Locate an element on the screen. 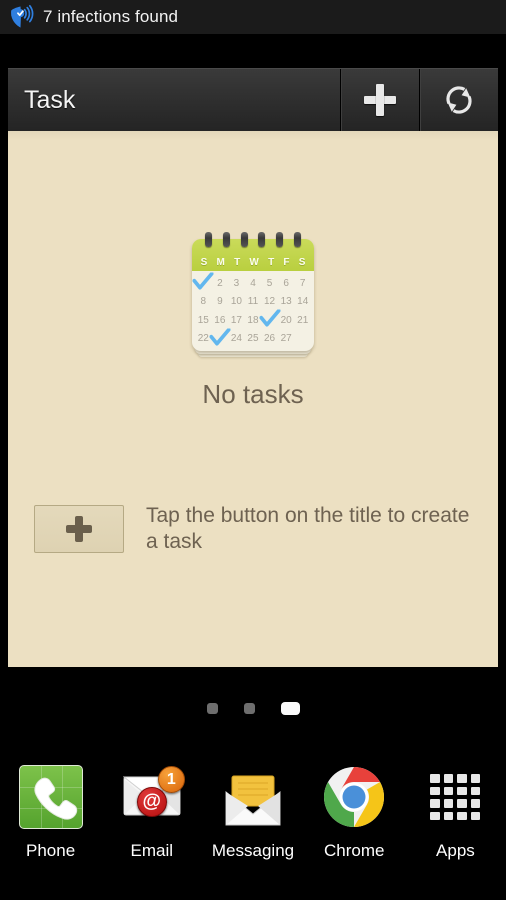  calendar-day: 26 is located at coordinates (270, 339).